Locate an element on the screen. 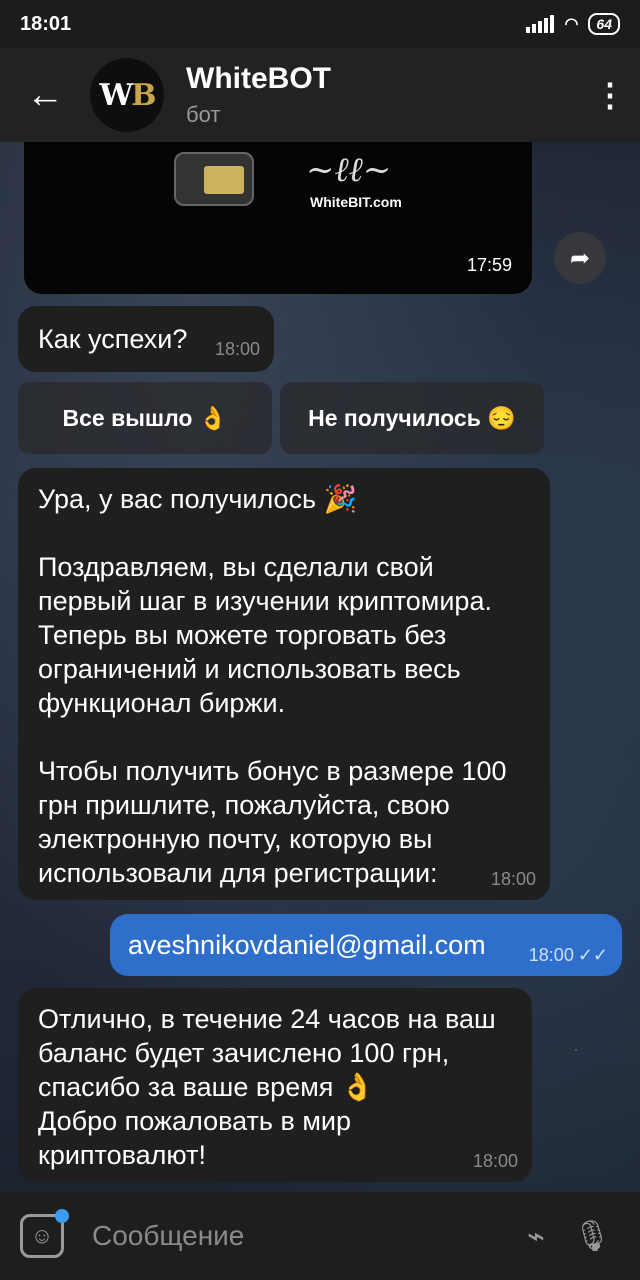 This screenshot has width=640, height=1280. signature-image: ~ℓℓ~ is located at coordinates (349, 170).